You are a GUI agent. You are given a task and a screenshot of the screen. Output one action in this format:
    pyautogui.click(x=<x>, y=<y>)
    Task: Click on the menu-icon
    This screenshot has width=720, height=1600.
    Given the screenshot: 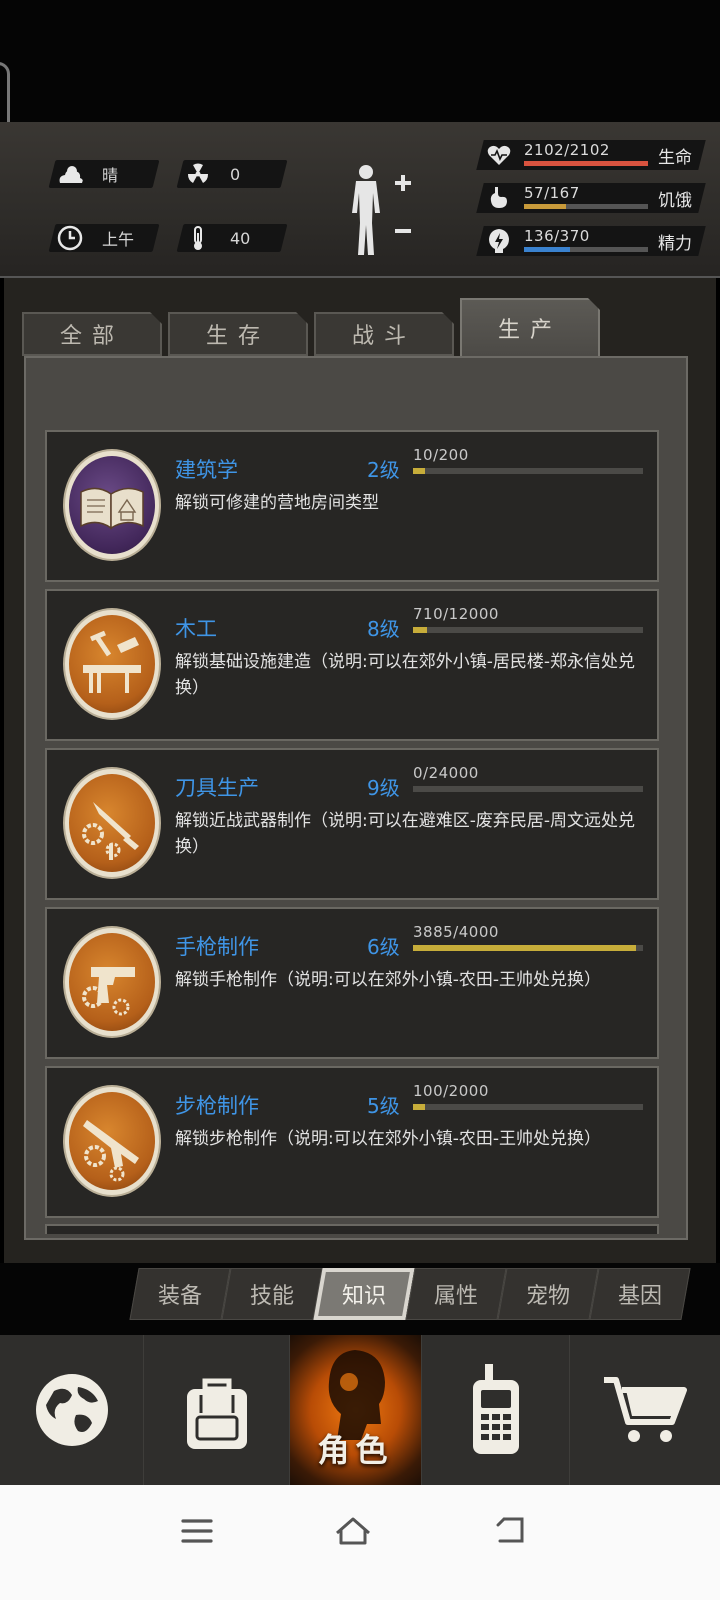 What is the action you would take?
    pyautogui.click(x=197, y=1531)
    